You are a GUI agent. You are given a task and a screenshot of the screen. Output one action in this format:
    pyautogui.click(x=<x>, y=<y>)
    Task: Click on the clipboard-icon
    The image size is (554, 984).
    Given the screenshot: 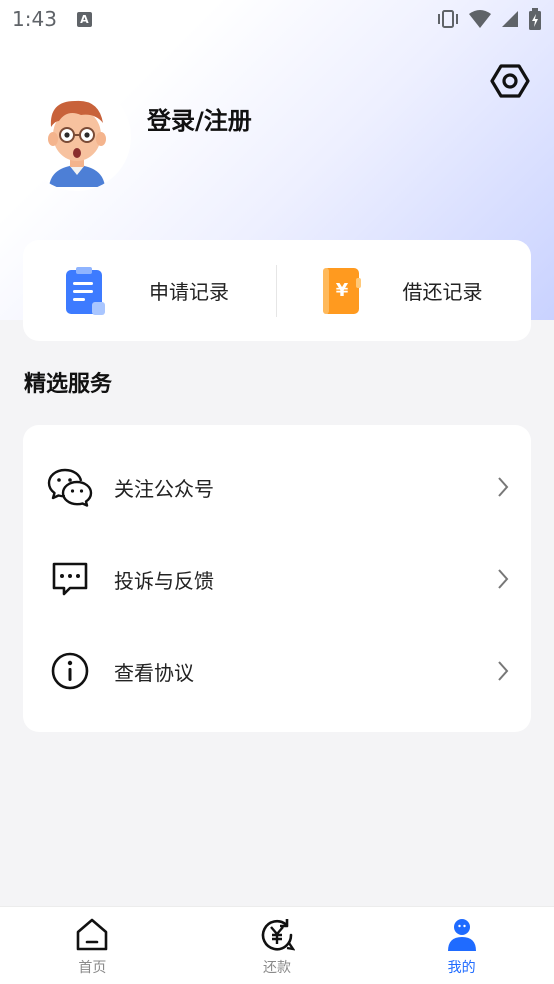 What is the action you would take?
    pyautogui.click(x=85, y=291)
    